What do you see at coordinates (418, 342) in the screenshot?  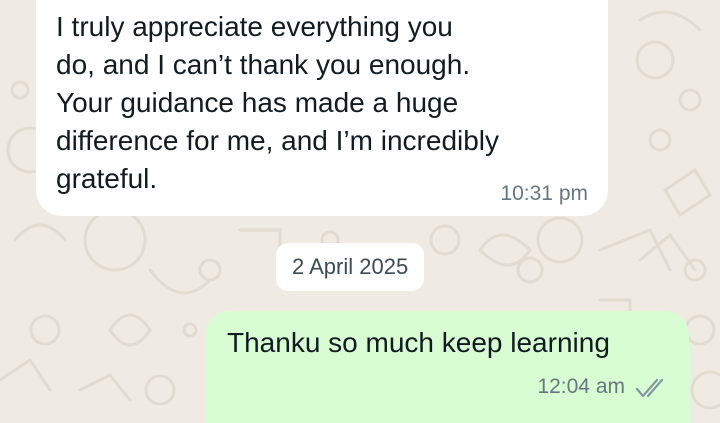 I see `outgoing-message-text: Thanku so much keep learning` at bounding box center [418, 342].